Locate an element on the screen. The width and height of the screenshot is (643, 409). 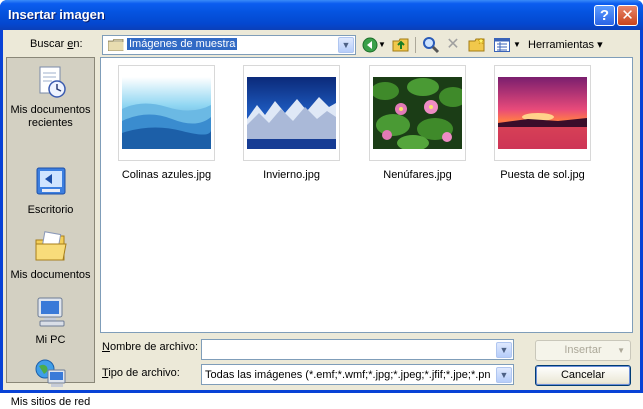
window-title: Insertar imagen is located at coordinates (56, 14).